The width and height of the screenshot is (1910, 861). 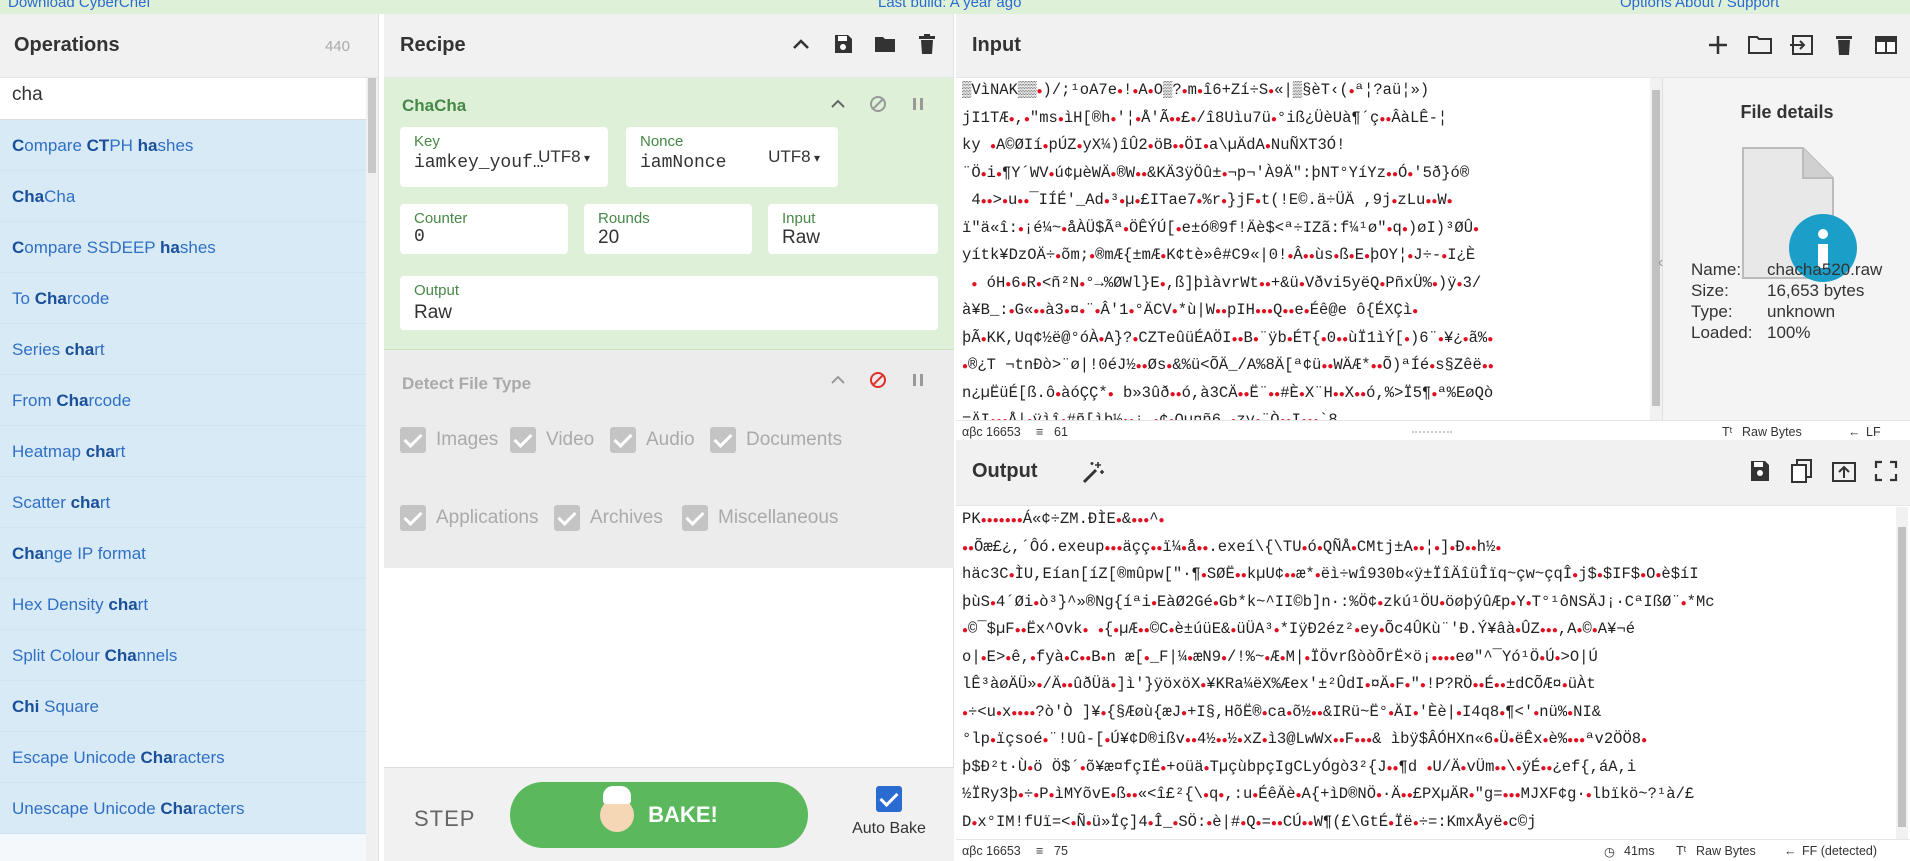 I want to click on operation-label-part: Escape Unicode, so click(x=76, y=757).